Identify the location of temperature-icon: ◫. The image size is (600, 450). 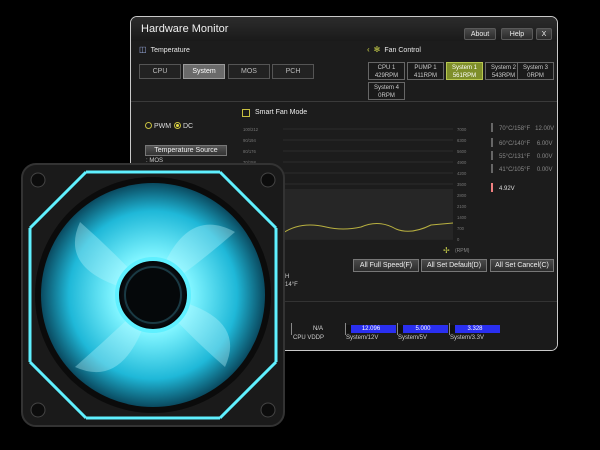
(143, 49).